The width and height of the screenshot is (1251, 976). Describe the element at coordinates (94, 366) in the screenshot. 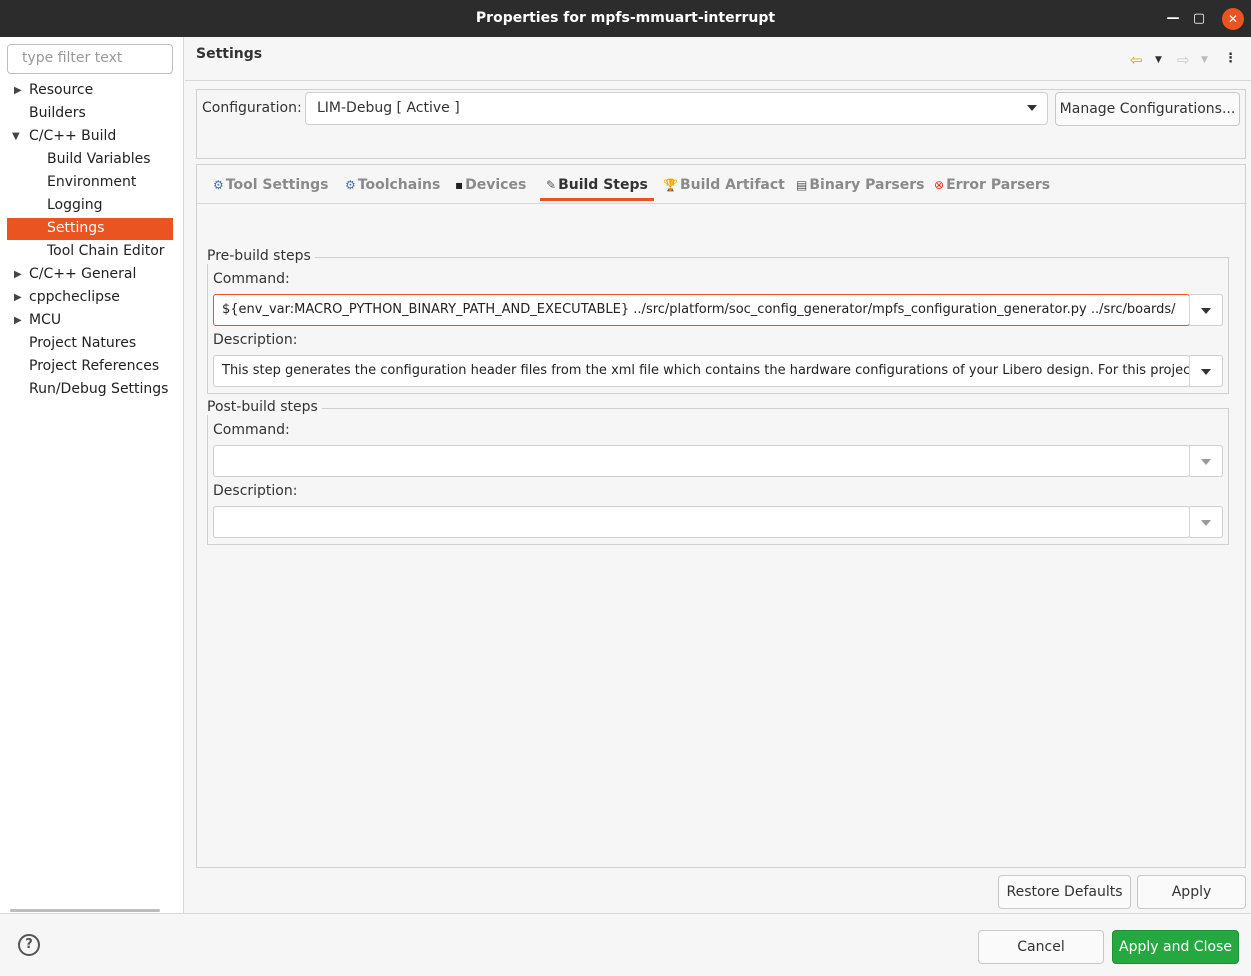

I see `tree-item-project-references: Project References` at that location.